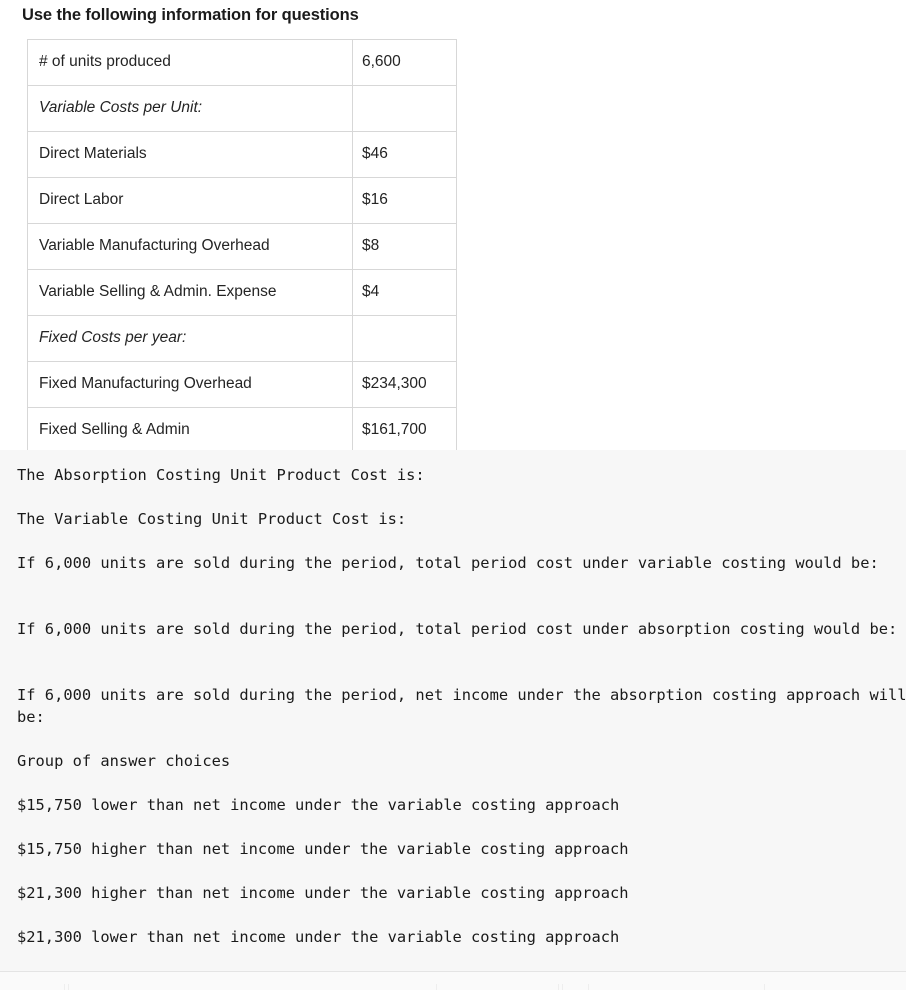 The width and height of the screenshot is (906, 990). Describe the element at coordinates (190, 200) in the screenshot. I see `table-cell-label: Direct Labor` at that location.